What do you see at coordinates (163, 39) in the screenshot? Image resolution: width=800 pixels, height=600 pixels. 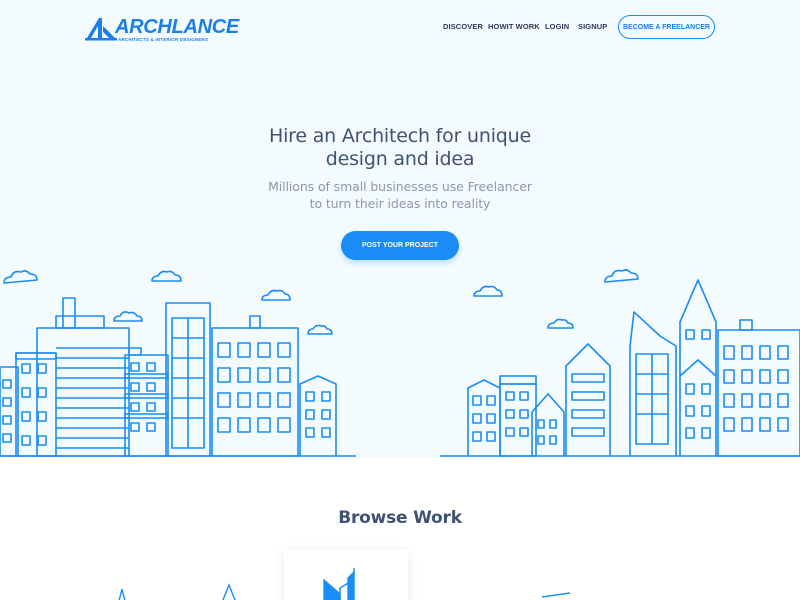 I see `brand-tagline: ARCHITECTS & INTERIOR DESIGNERS` at bounding box center [163, 39].